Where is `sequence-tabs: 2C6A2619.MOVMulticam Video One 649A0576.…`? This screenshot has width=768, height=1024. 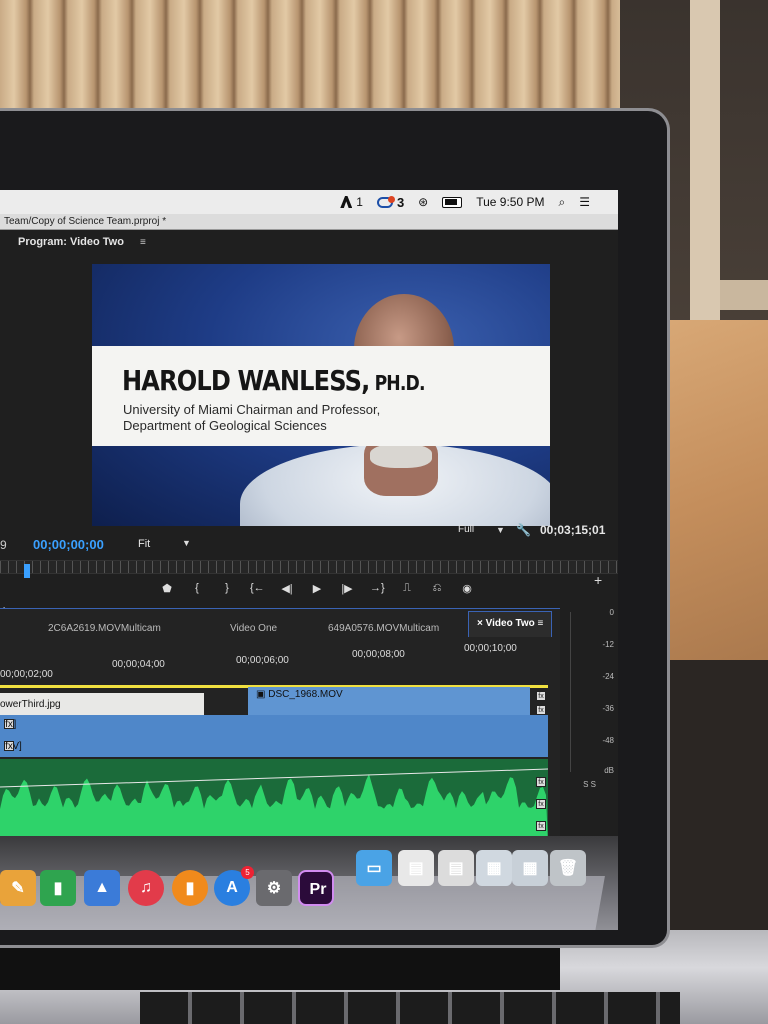
sequence-tabs: 2C6A2619.MOVMulticam Video One 649A0576.… is located at coordinates (280, 623).